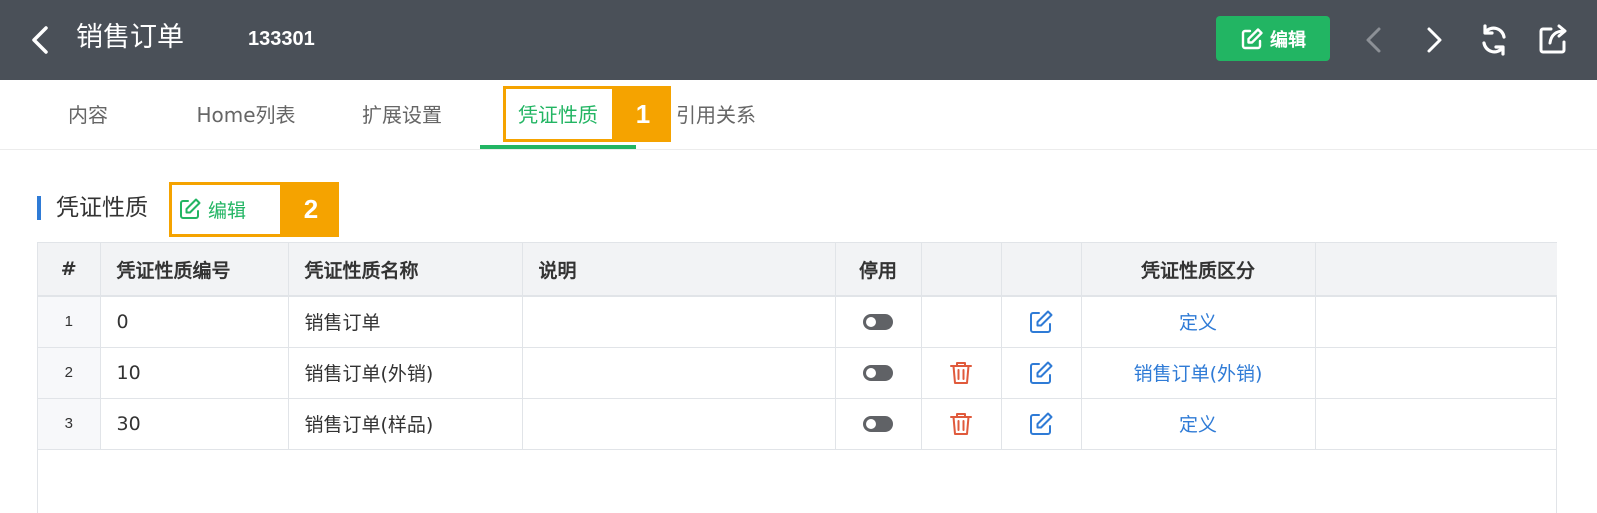 Image resolution: width=1597 pixels, height=513 pixels. I want to click on page-title: 销售订单, so click(130, 37).